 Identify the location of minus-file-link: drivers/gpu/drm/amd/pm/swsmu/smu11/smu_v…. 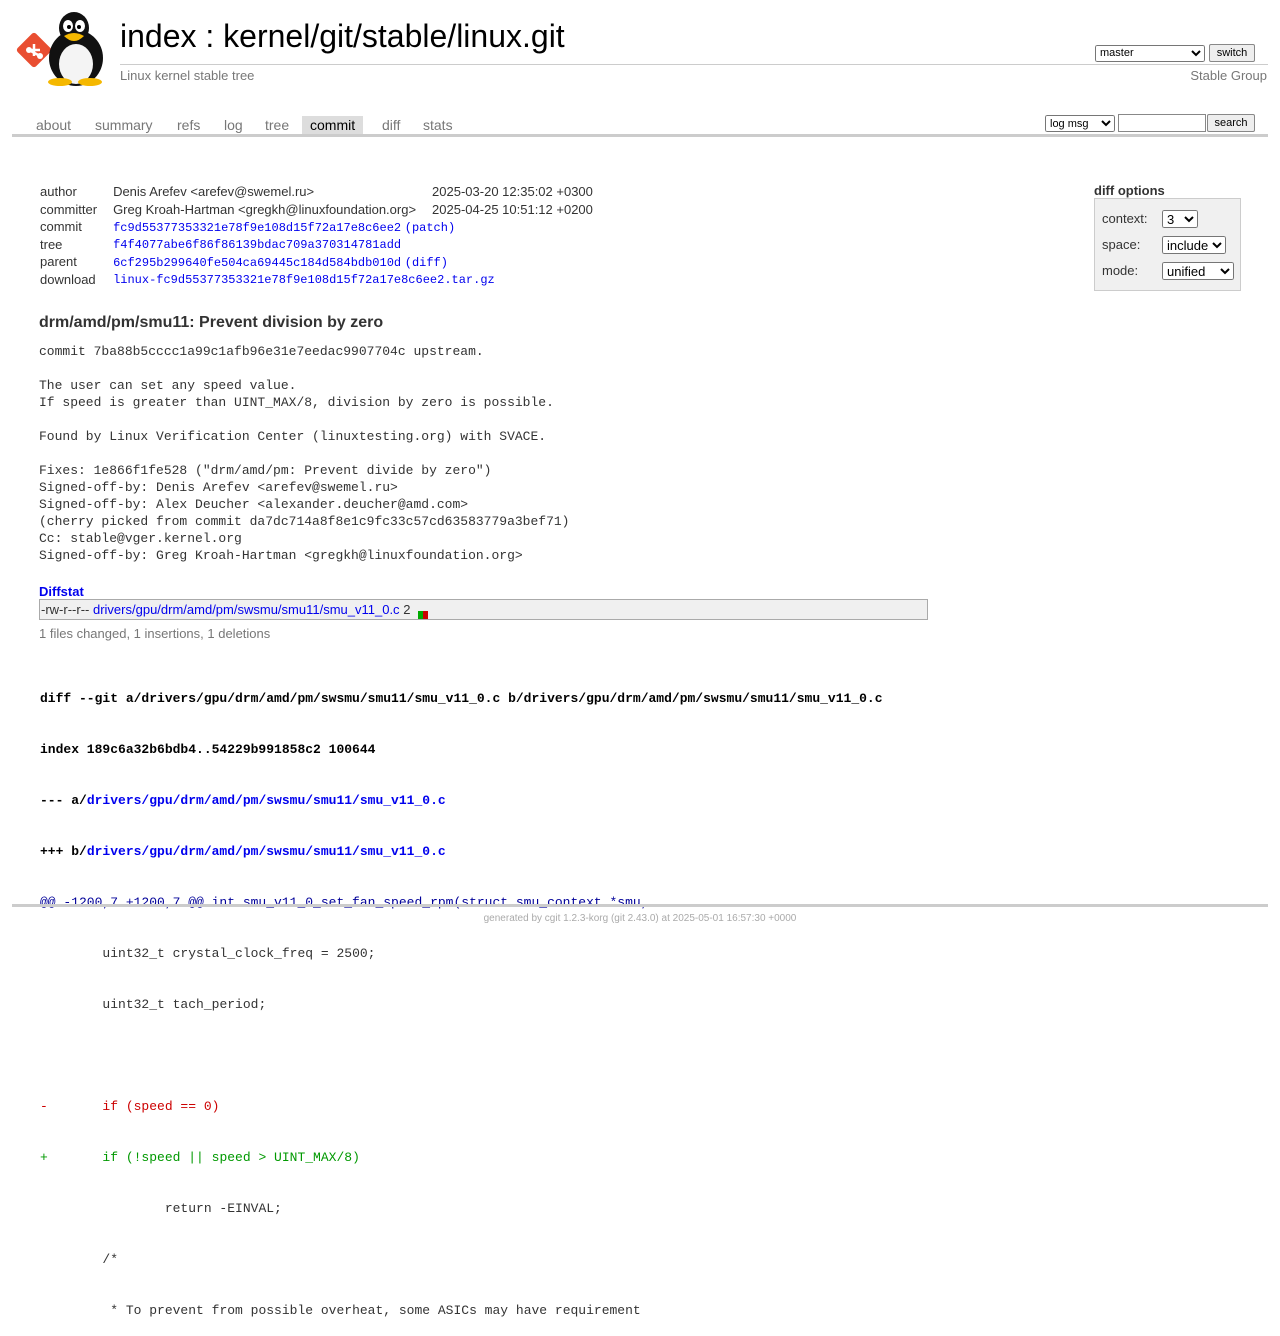
(266, 800).